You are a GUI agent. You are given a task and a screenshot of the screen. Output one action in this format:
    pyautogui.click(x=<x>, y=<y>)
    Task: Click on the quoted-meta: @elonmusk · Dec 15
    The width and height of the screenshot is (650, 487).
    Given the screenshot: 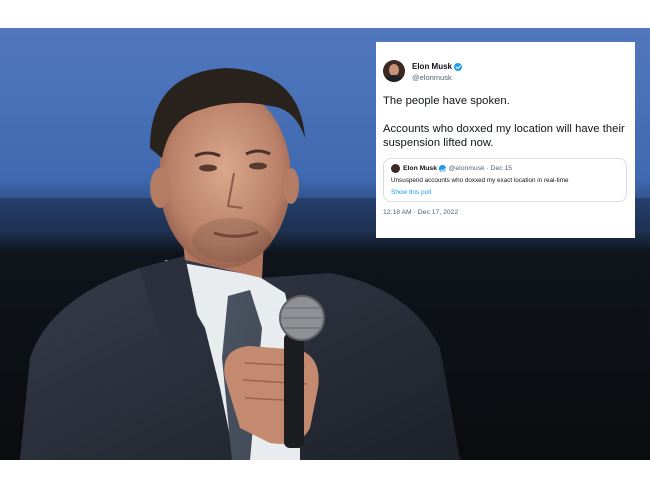 What is the action you would take?
    pyautogui.click(x=480, y=168)
    